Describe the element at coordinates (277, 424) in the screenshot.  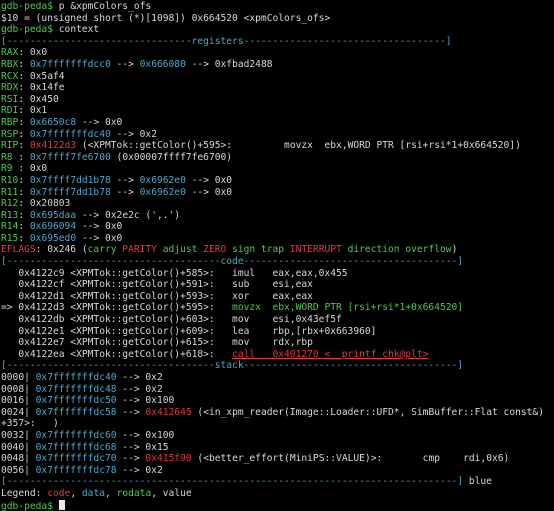
I see `terminal-line: +357>: )` at that location.